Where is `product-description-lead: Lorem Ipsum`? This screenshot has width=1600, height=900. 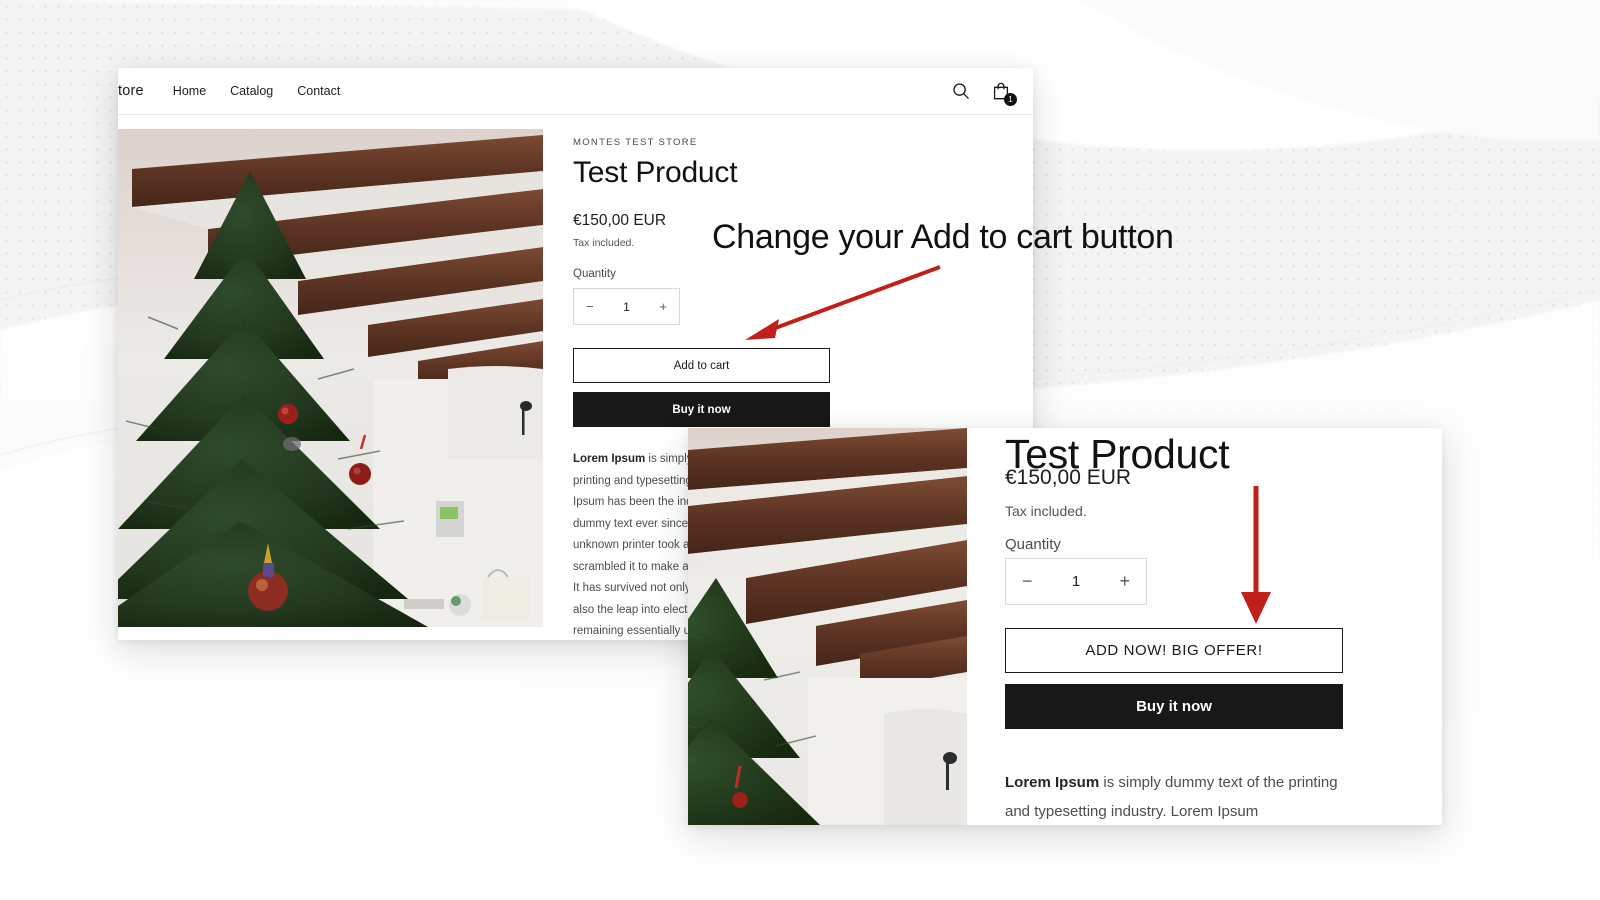 product-description-lead: Lorem Ipsum is located at coordinates (609, 459).